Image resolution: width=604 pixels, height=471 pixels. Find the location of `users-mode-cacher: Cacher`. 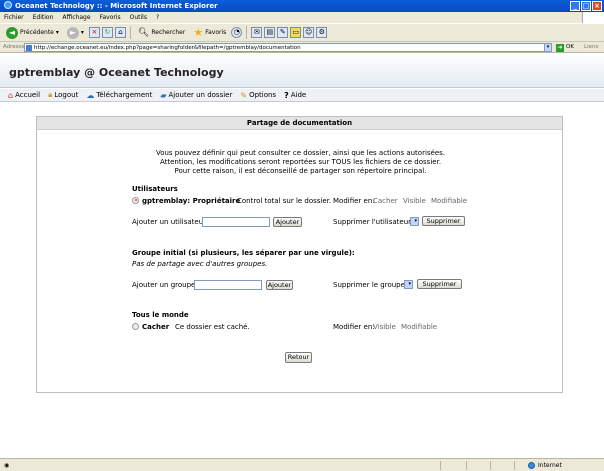

users-mode-cacher: Cacher is located at coordinates (385, 201).